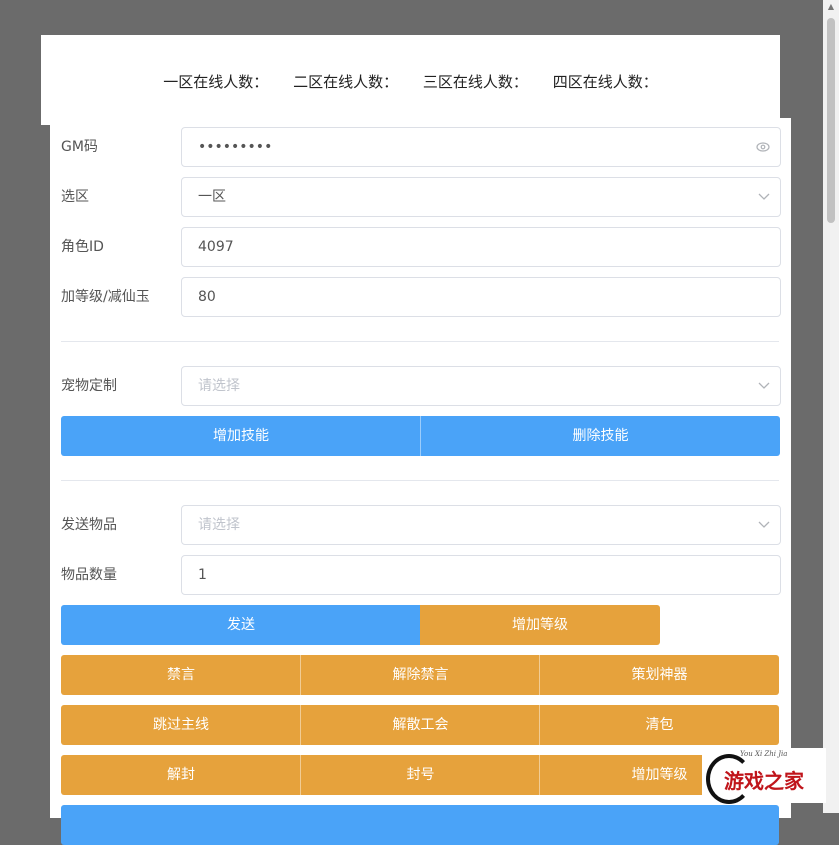 The height and width of the screenshot is (845, 839). I want to click on item-select: 请选择, so click(481, 525).